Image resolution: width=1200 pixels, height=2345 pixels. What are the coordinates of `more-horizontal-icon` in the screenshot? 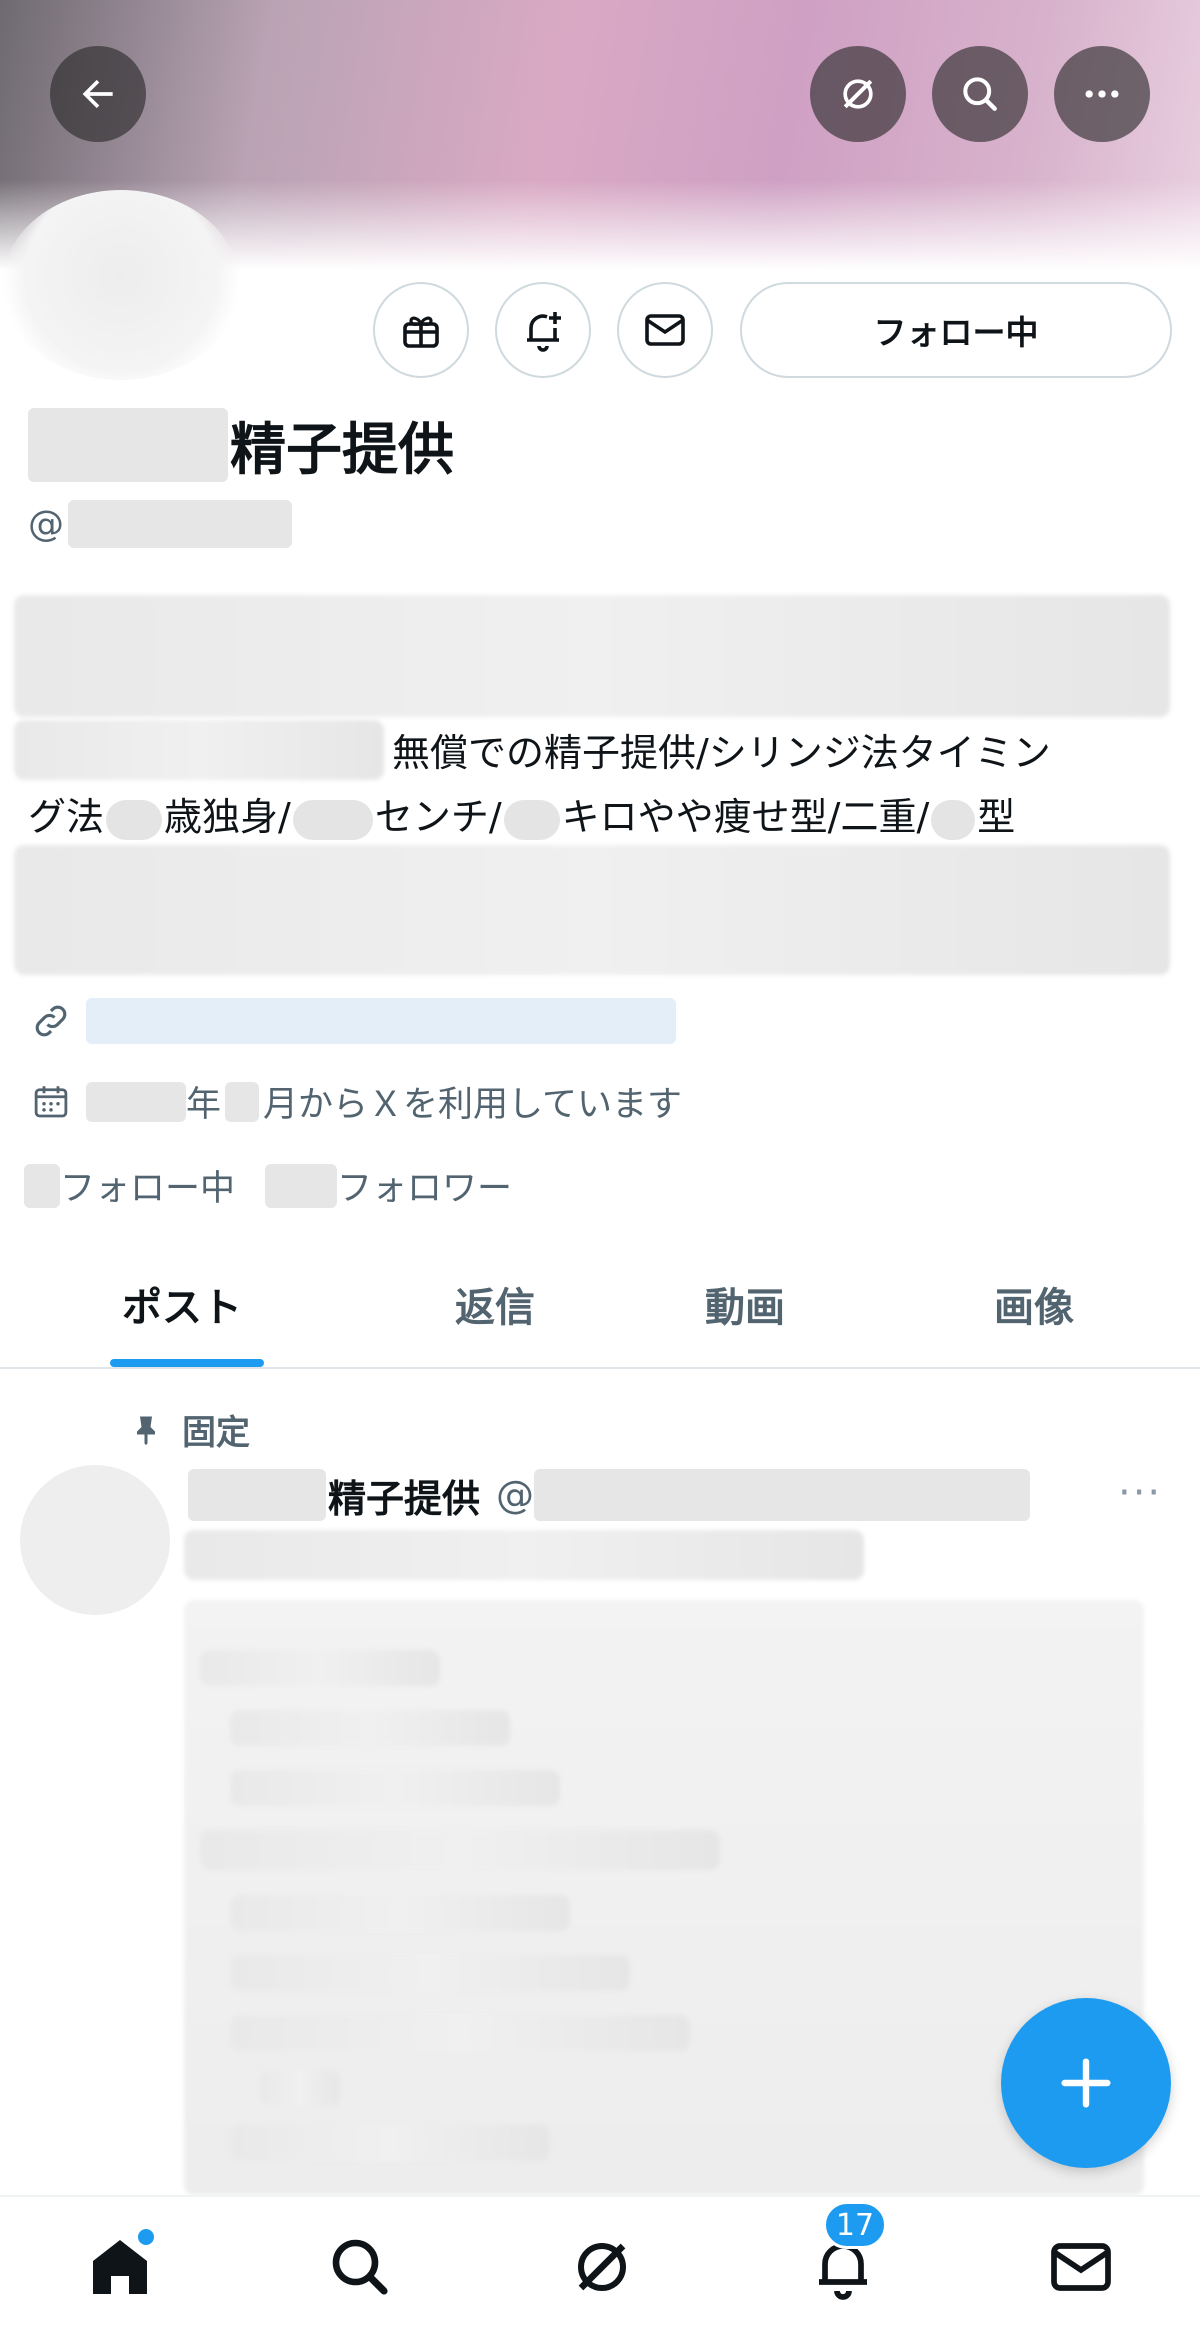 It's located at (1102, 94).